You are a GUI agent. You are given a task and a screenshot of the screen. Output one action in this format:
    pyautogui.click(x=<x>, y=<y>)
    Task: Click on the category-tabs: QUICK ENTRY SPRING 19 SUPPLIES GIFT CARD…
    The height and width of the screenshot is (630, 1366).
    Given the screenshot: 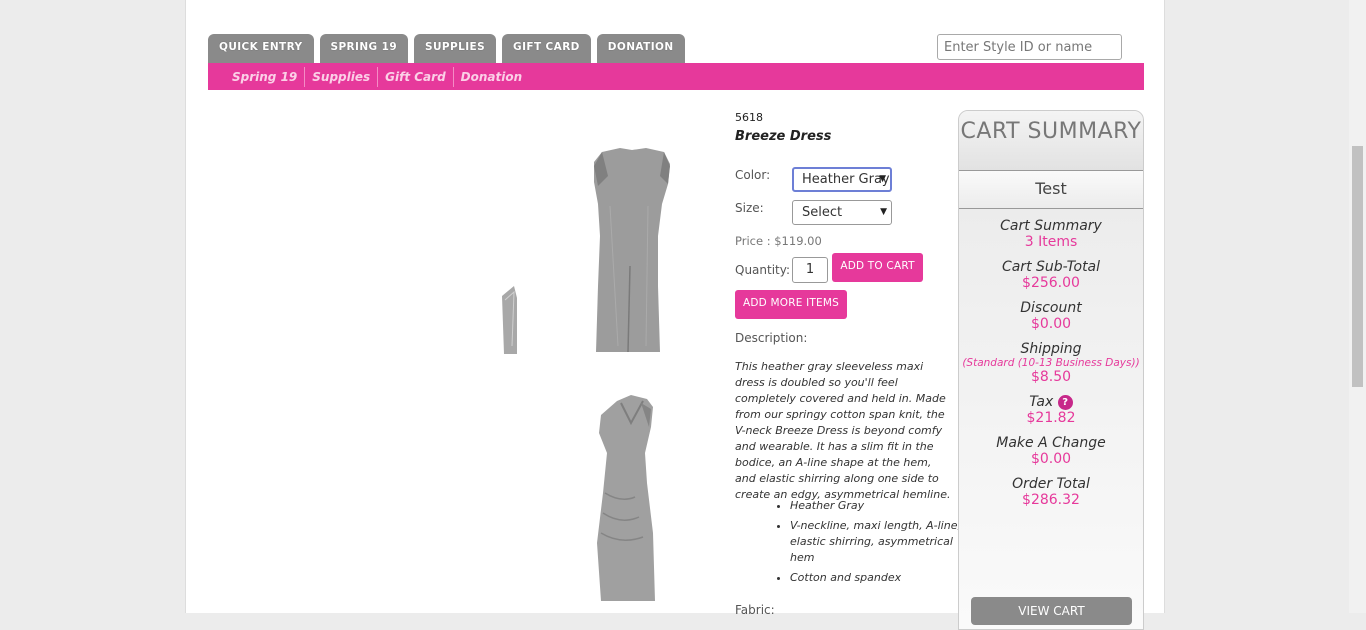 What is the action you would take?
    pyautogui.click(x=446, y=48)
    